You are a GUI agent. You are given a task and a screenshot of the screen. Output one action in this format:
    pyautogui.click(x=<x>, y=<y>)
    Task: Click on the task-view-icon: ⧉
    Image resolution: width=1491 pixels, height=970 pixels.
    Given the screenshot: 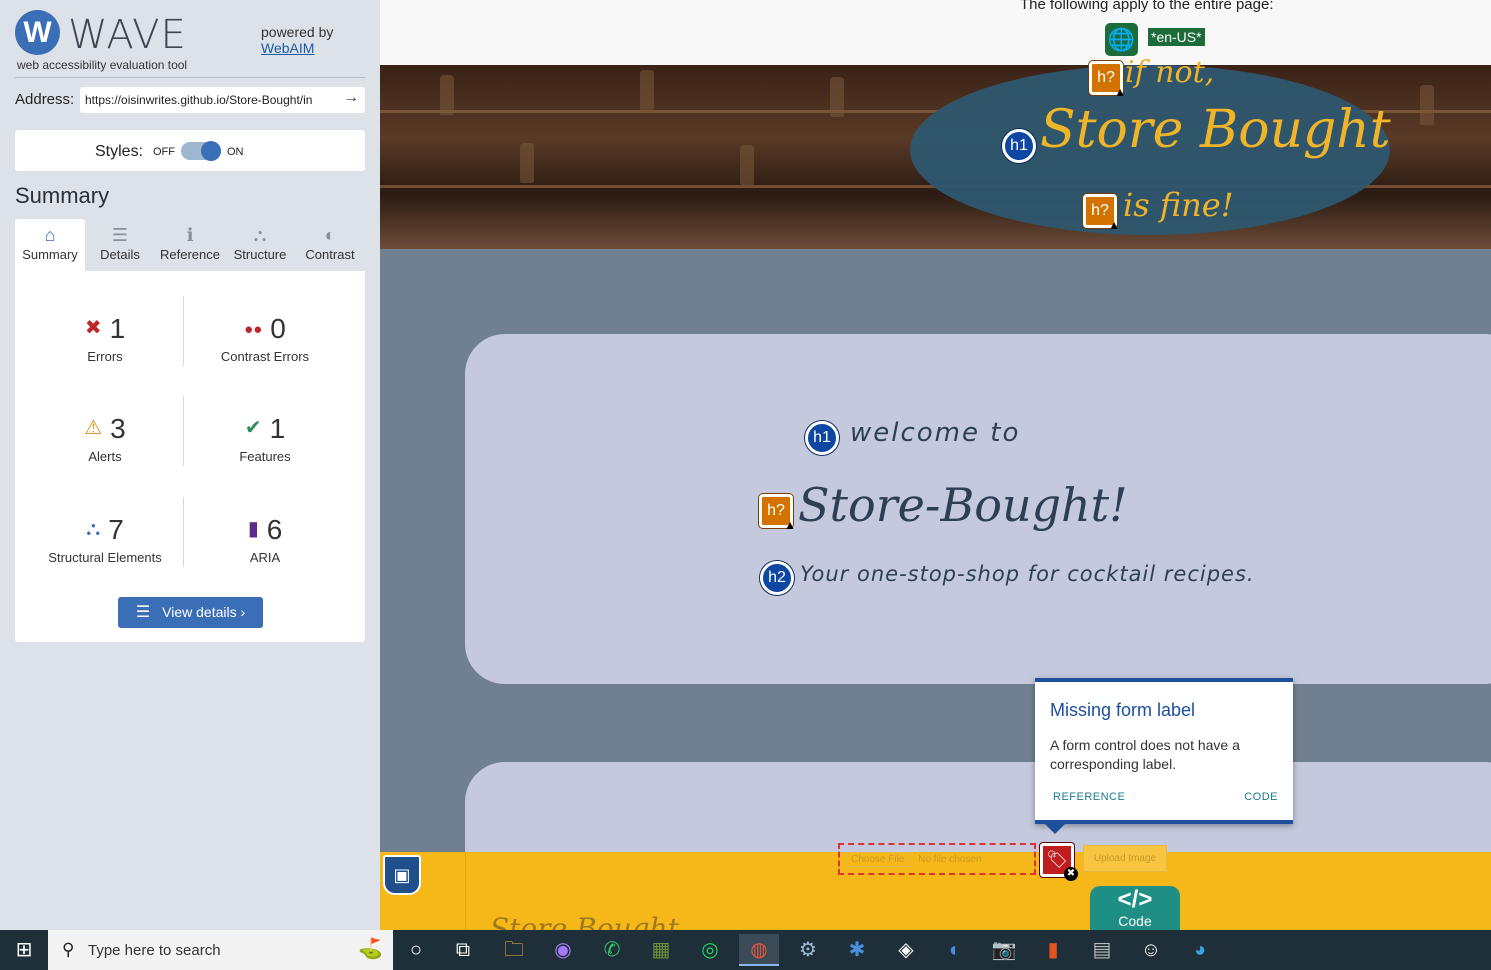 What is the action you would take?
    pyautogui.click(x=463, y=950)
    